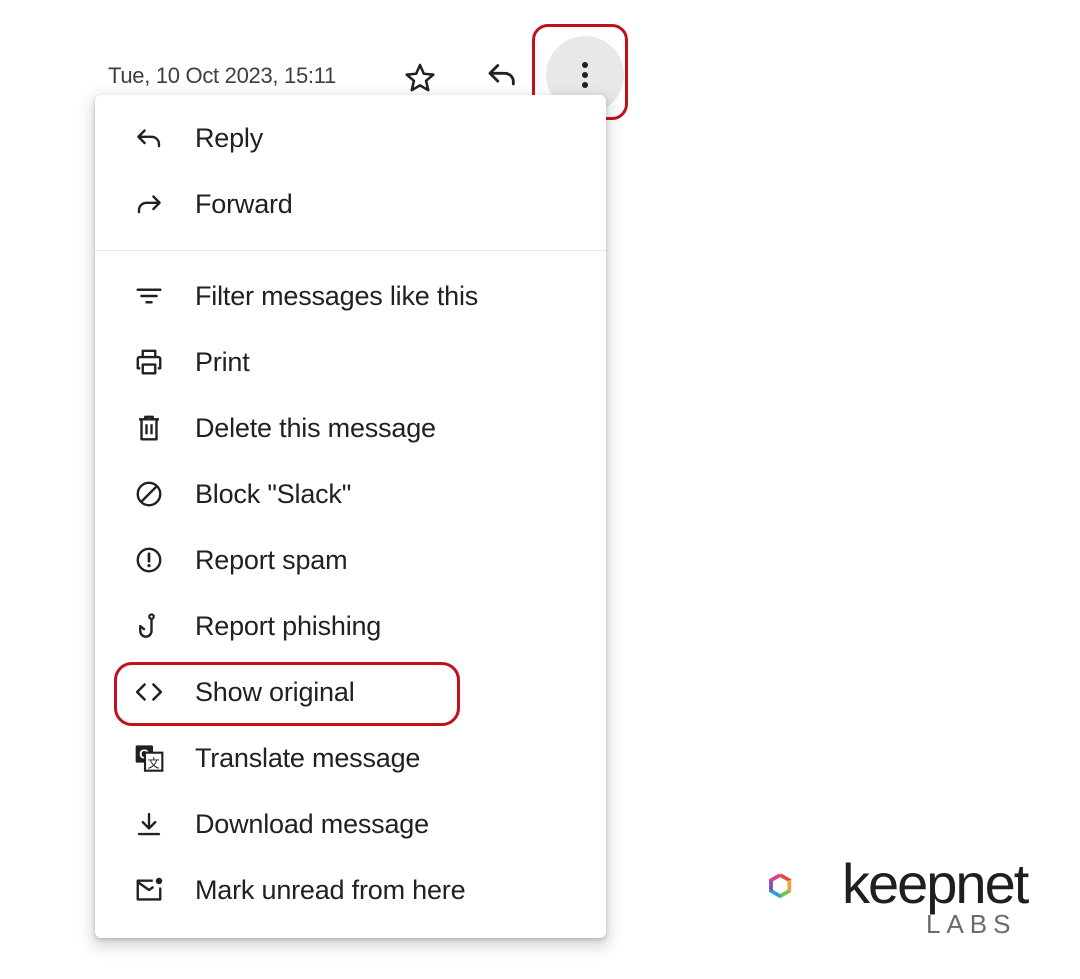 The image size is (1080, 979). What do you see at coordinates (540, 60) in the screenshot?
I see `message-header: Tue, 10 Oct 2023, 15:11` at bounding box center [540, 60].